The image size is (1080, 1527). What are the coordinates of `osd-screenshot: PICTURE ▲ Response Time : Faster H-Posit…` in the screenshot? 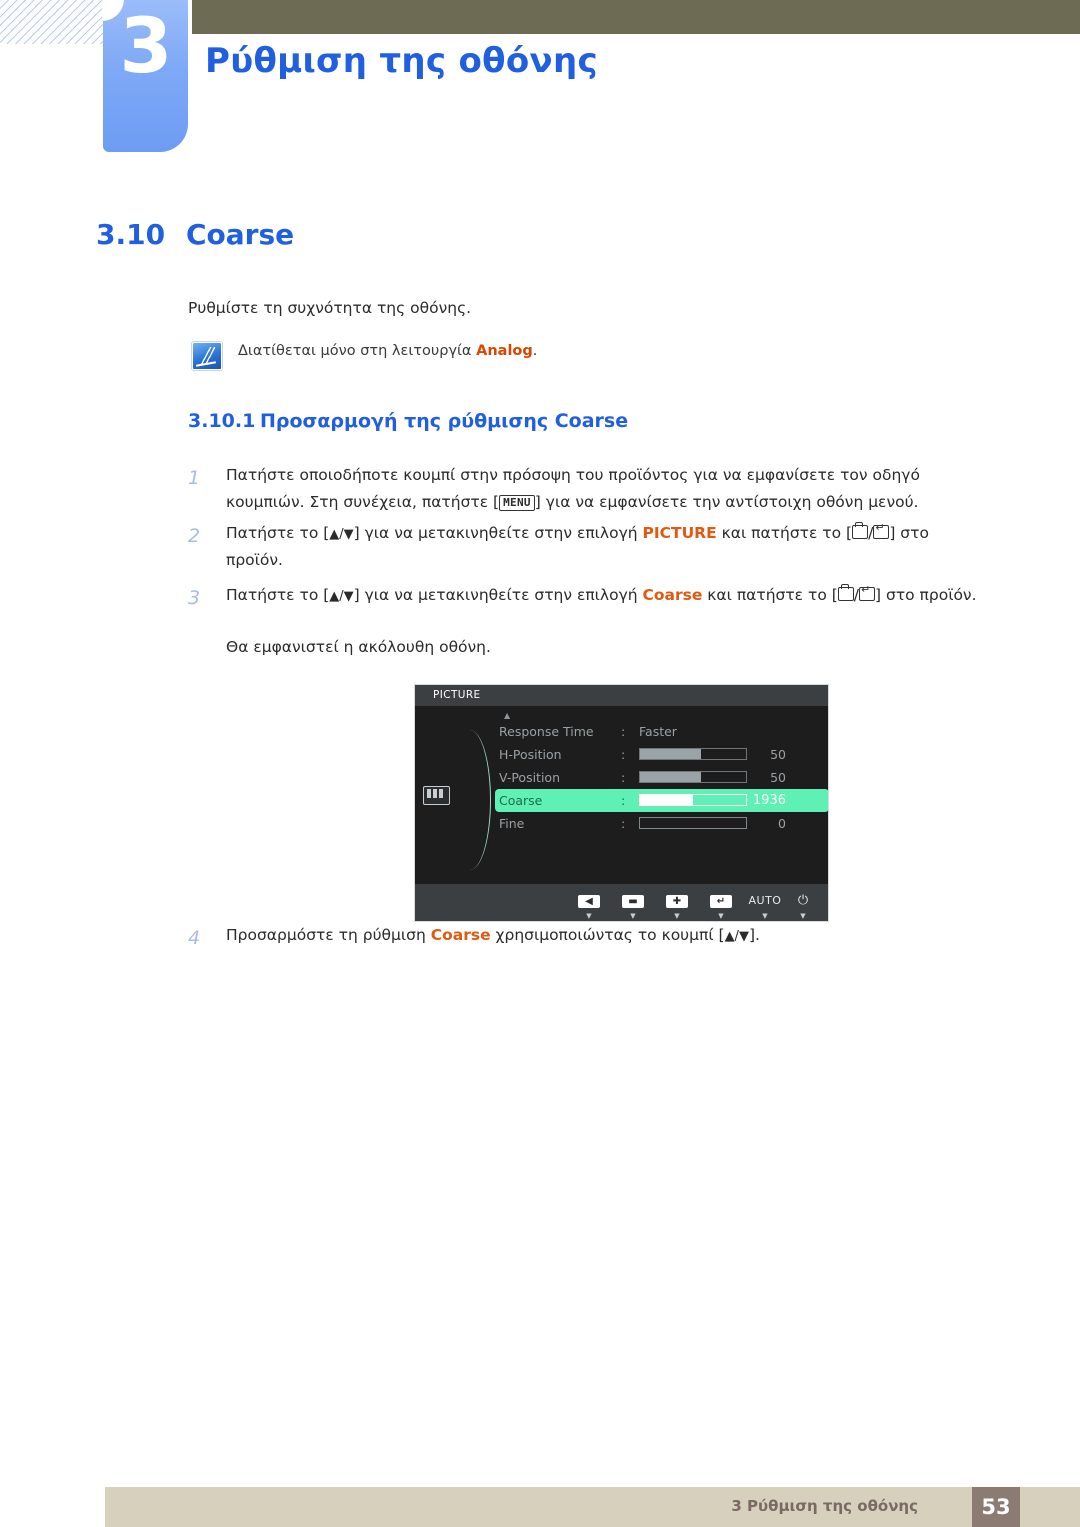 It's located at (621, 803).